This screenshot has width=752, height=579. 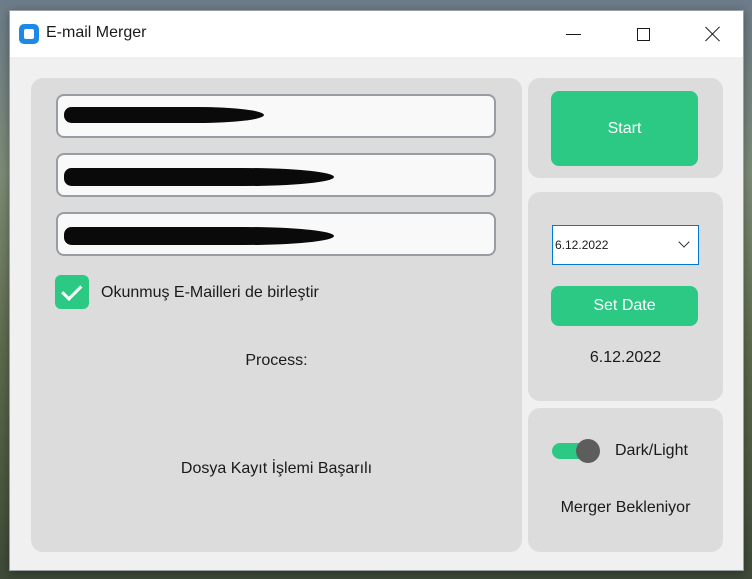 What do you see at coordinates (29, 34) in the screenshot?
I see `app-icon` at bounding box center [29, 34].